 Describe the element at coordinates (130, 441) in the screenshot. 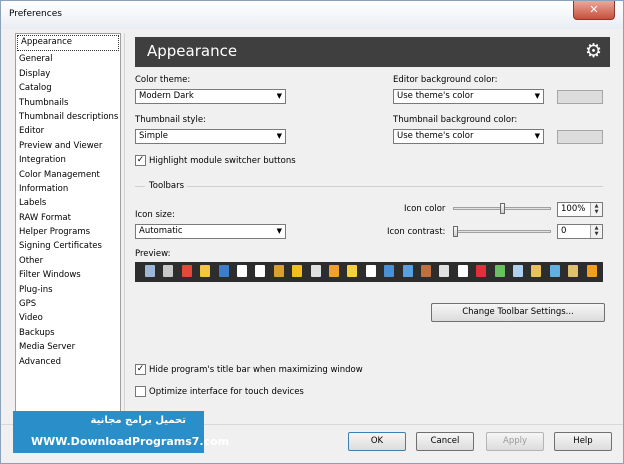

I see `watermark-url-text: WWW.DownloadPrograms7.com` at that location.